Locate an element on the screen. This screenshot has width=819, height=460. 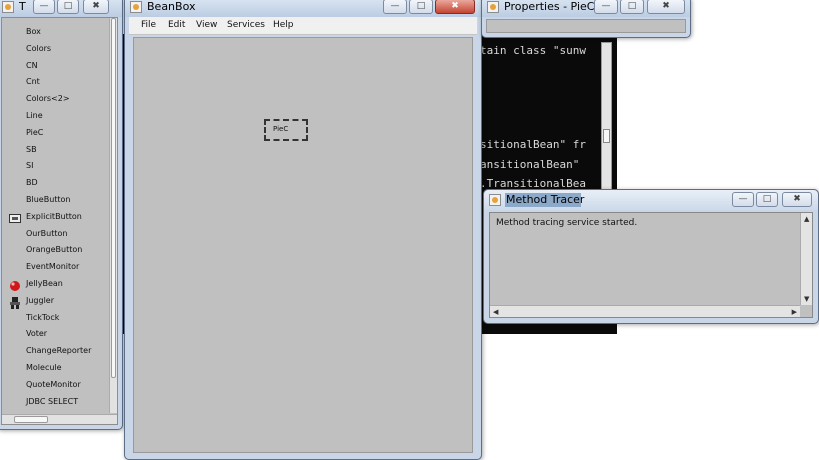
beanbox-titlebar: BeanBox — □ ✖ is located at coordinates (303, 8).